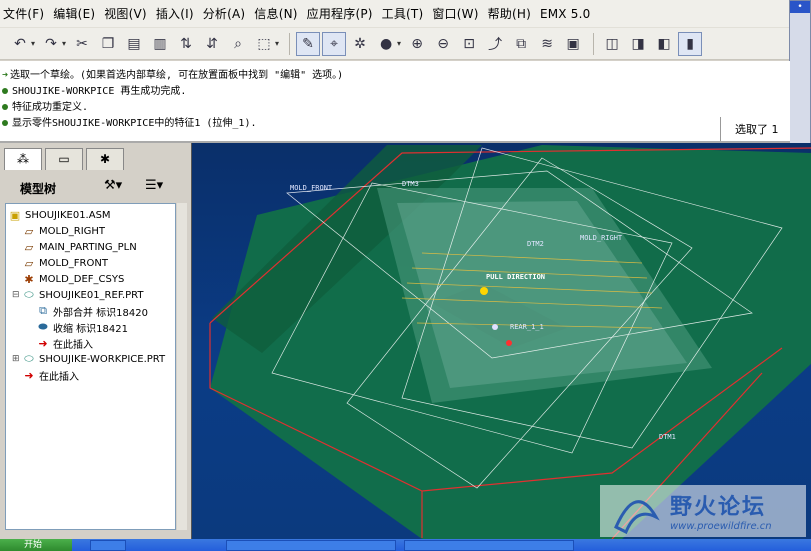  Describe the element at coordinates (78, 295) in the screenshot. I see `tree-item: ⊟ ⬭ SHOUJIKE01_REF.PRT` at that location.